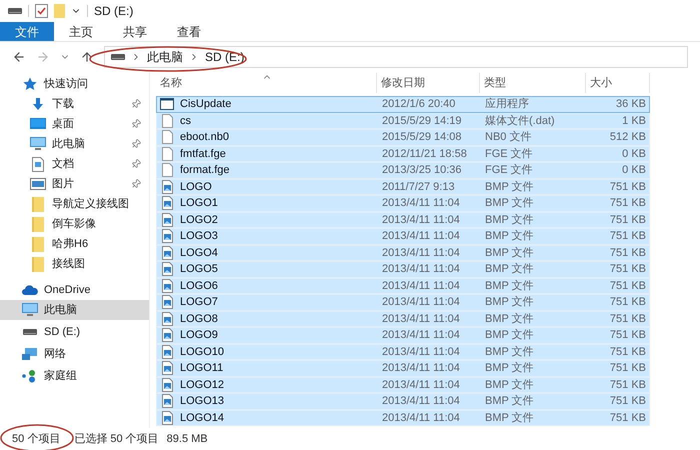 This screenshot has height=450, width=700. I want to click on file-row: LOGO7 2013/4/11 11:04 BMP 文件 751 KB, so click(403, 302).